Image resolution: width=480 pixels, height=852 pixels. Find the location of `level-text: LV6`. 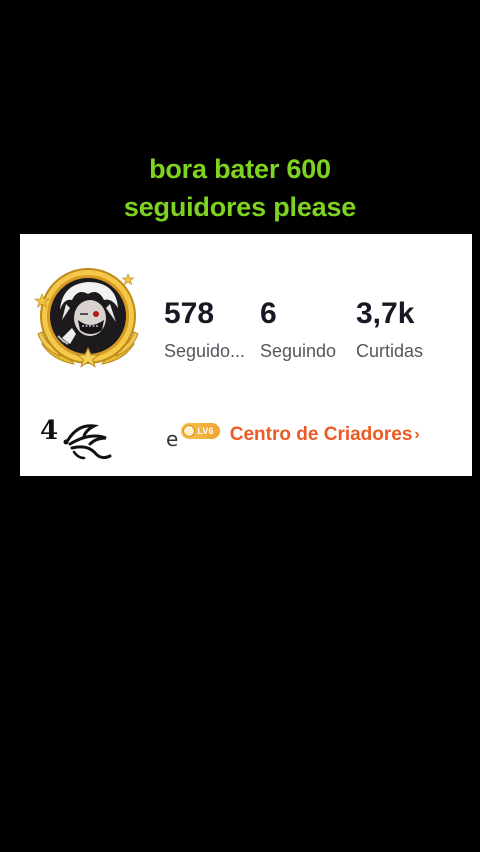

level-text: LV6 is located at coordinates (205, 431).